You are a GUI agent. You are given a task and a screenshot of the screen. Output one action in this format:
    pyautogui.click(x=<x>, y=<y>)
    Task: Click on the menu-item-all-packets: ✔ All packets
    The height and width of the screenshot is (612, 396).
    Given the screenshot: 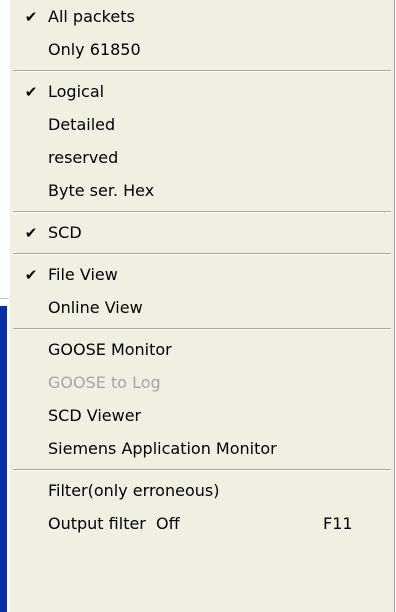 What is the action you would take?
    pyautogui.click(x=202, y=16)
    